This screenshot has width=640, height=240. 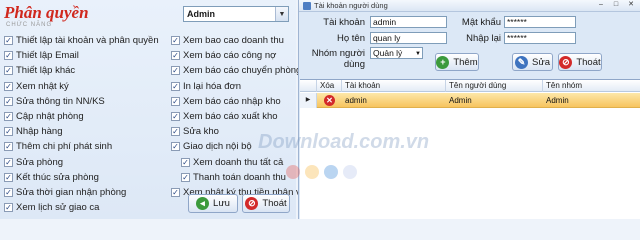 I want to click on exit-button-label: Thoát, so click(x=274, y=203).